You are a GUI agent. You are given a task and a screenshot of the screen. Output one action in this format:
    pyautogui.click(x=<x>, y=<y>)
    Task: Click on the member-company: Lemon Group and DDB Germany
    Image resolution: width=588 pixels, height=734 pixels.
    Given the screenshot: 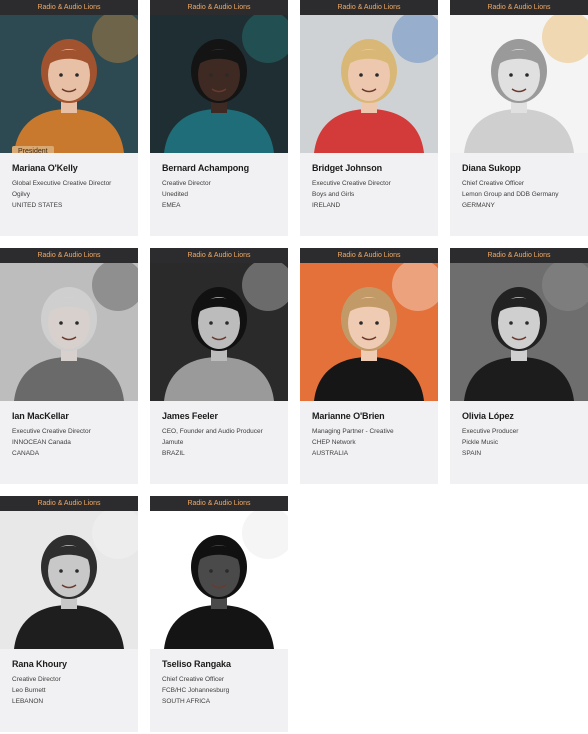 What is the action you would take?
    pyautogui.click(x=510, y=194)
    